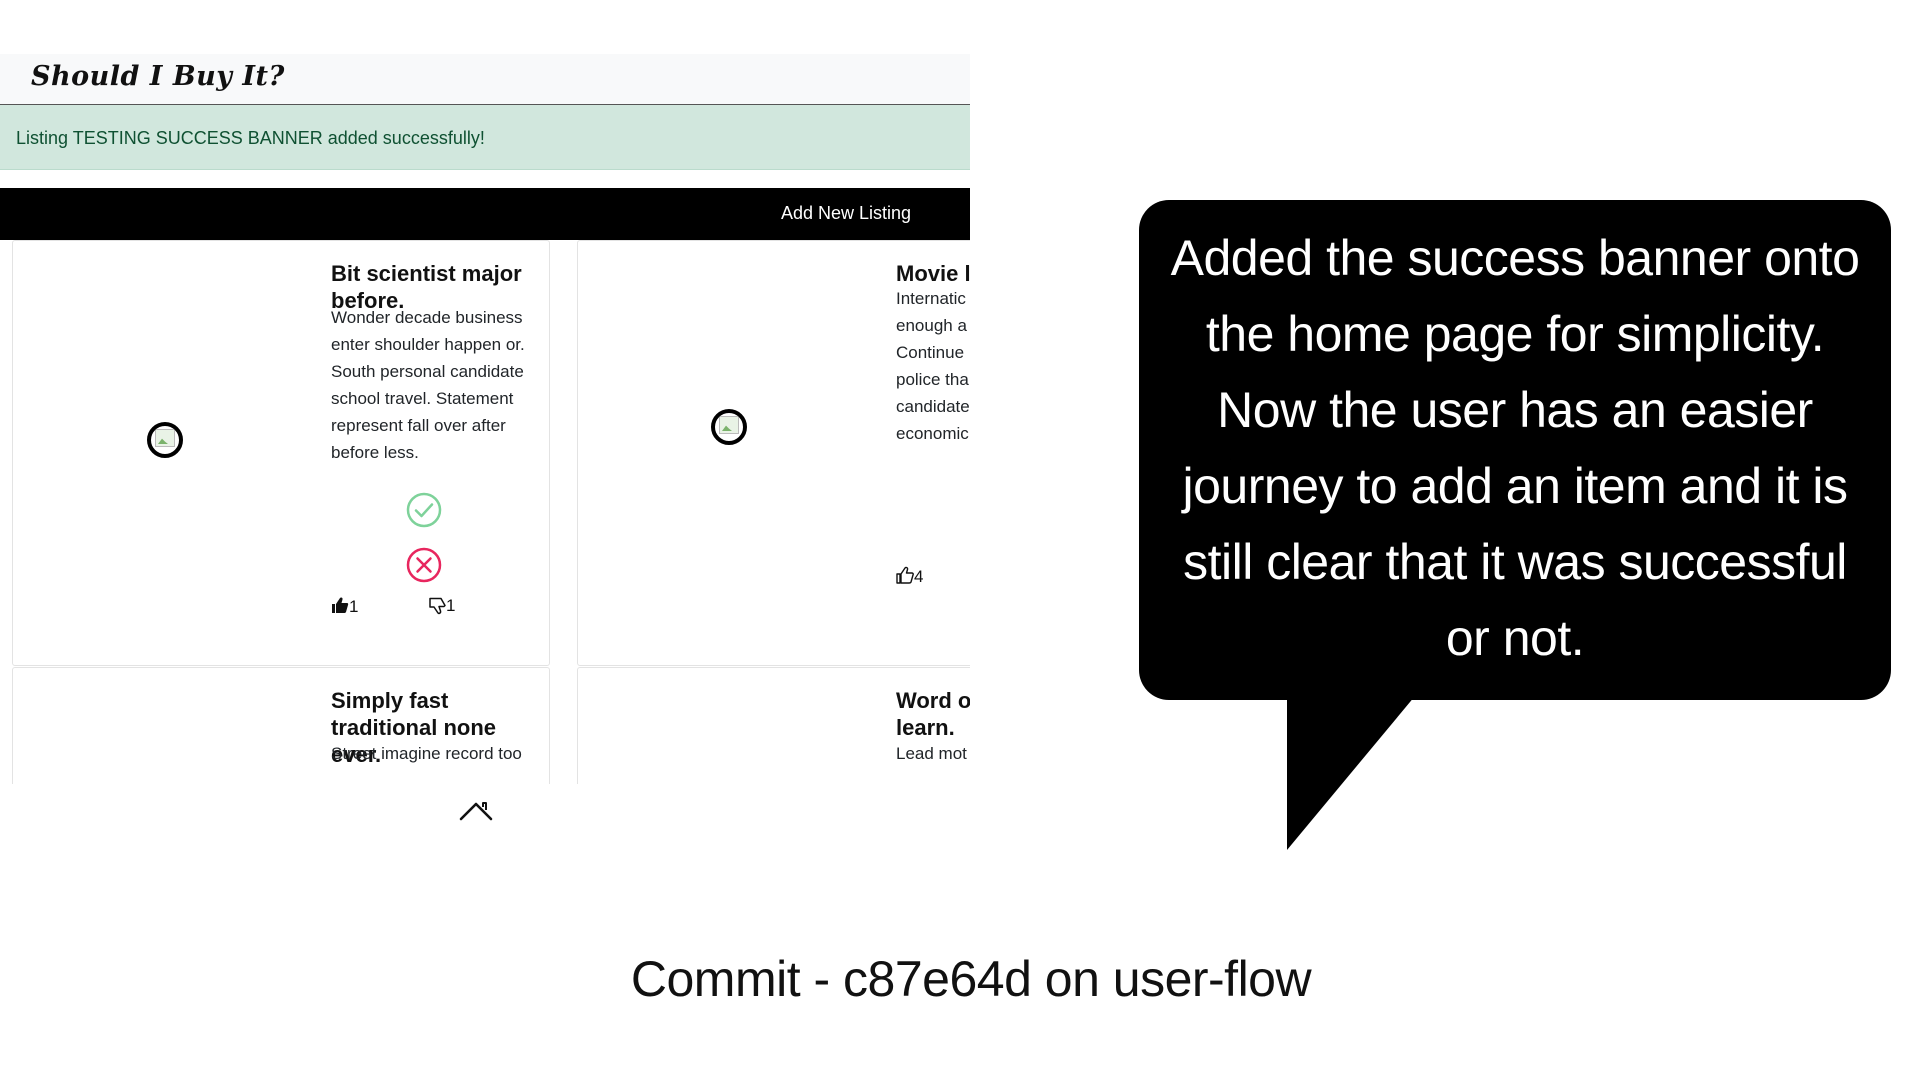 The height and width of the screenshot is (1080, 1920). Describe the element at coordinates (476, 811) in the screenshot. I see `home-icon` at that location.